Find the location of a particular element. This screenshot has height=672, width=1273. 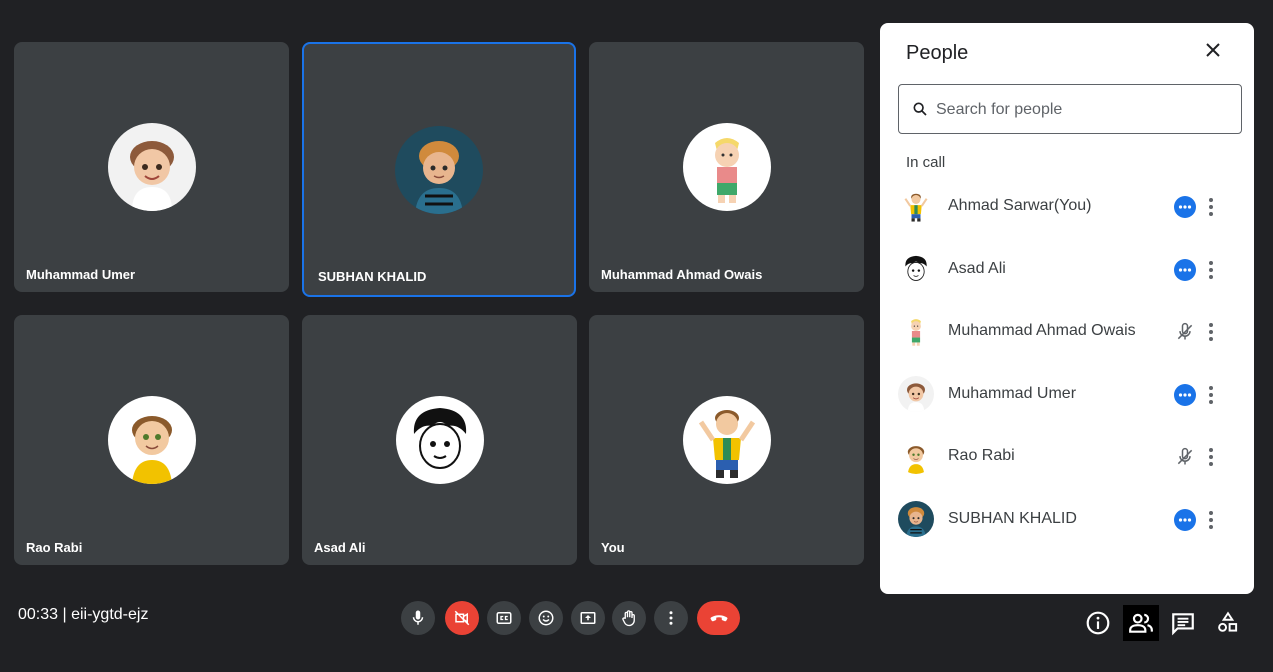

list-item: Ahmad Sarwar(You) is located at coordinates (1068, 208).